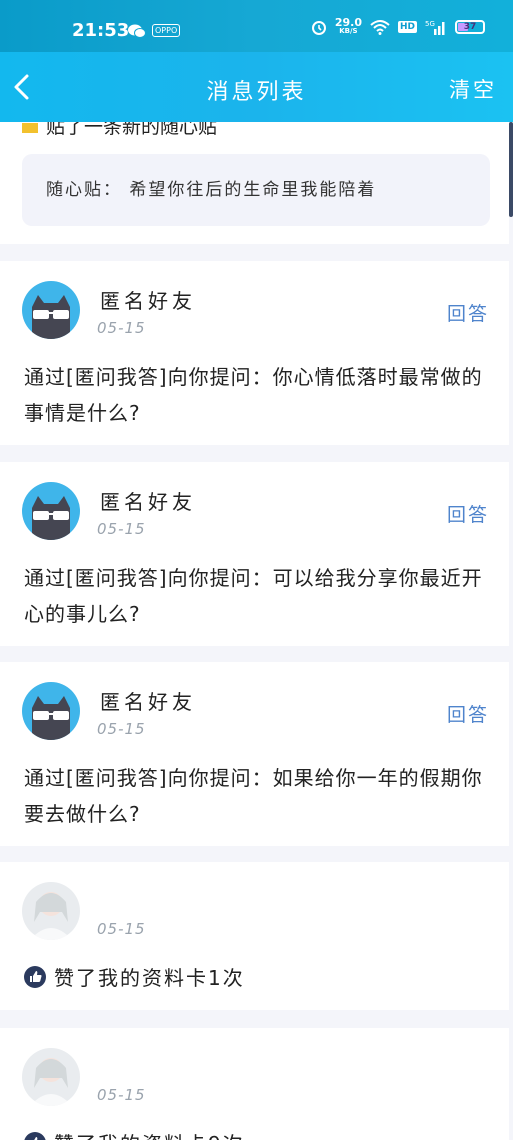 This screenshot has width=513, height=1140. What do you see at coordinates (166, 30) in the screenshot?
I see `notification-chip: OPPO` at bounding box center [166, 30].